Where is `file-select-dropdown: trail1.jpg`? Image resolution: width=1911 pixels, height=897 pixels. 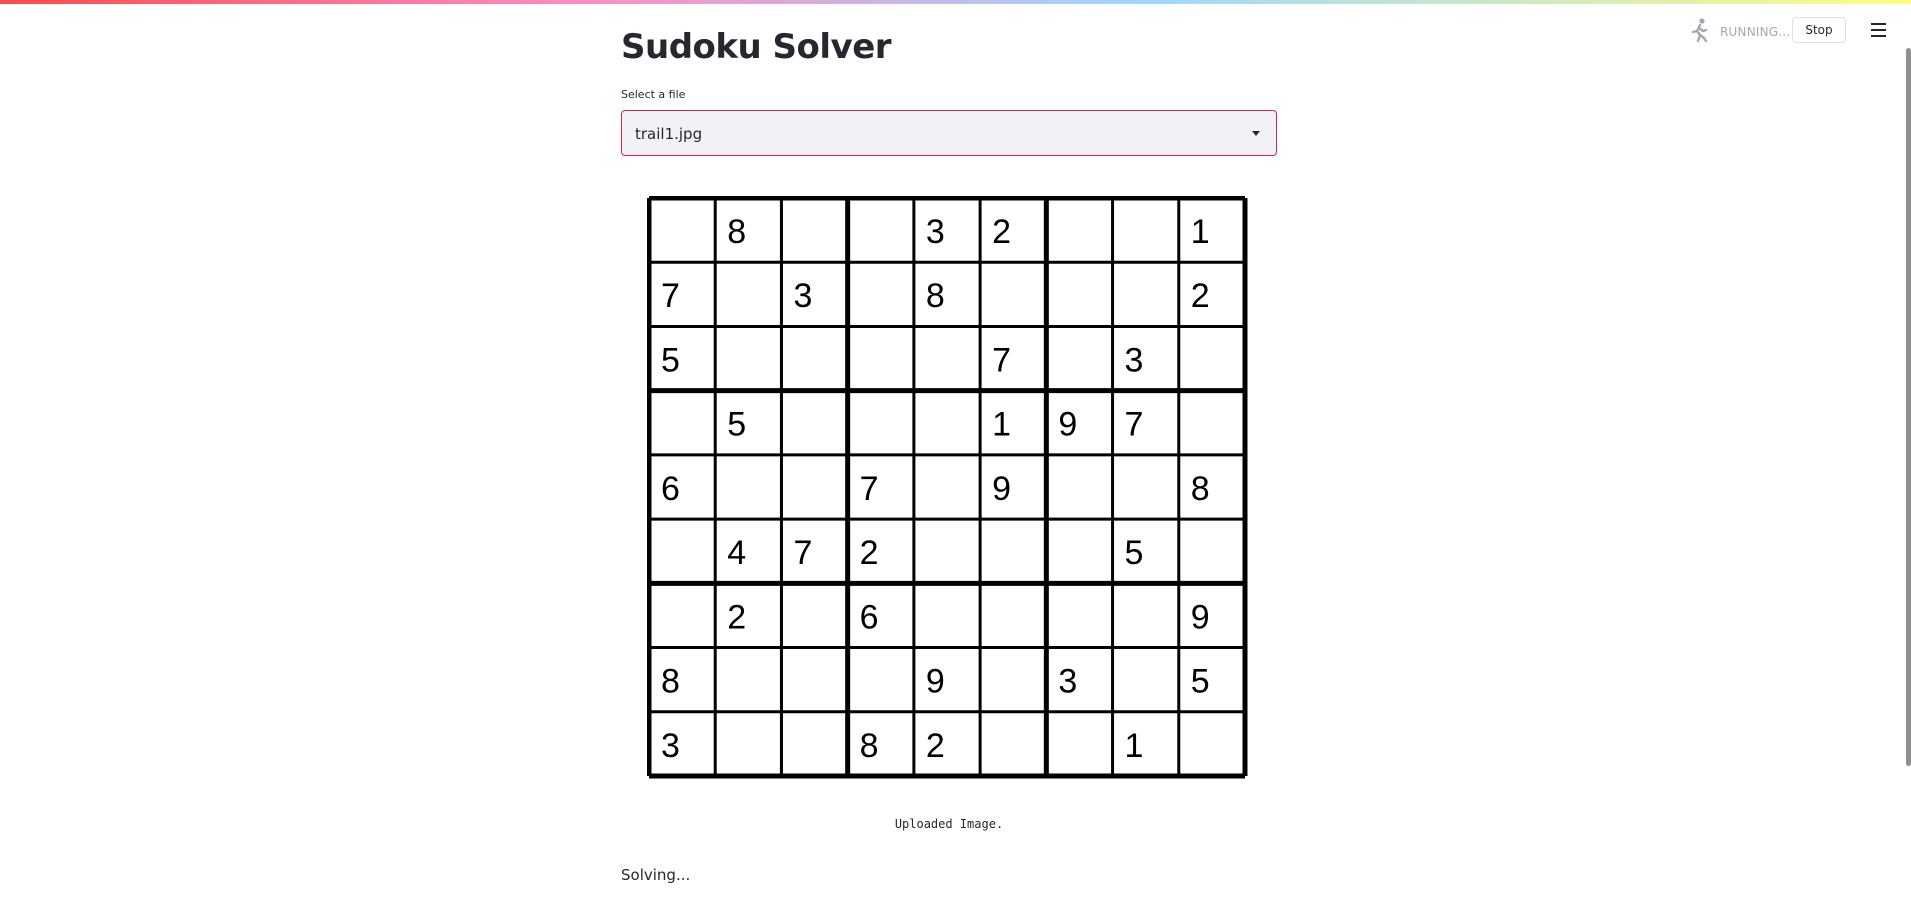
file-select-dropdown: trail1.jpg is located at coordinates (949, 133).